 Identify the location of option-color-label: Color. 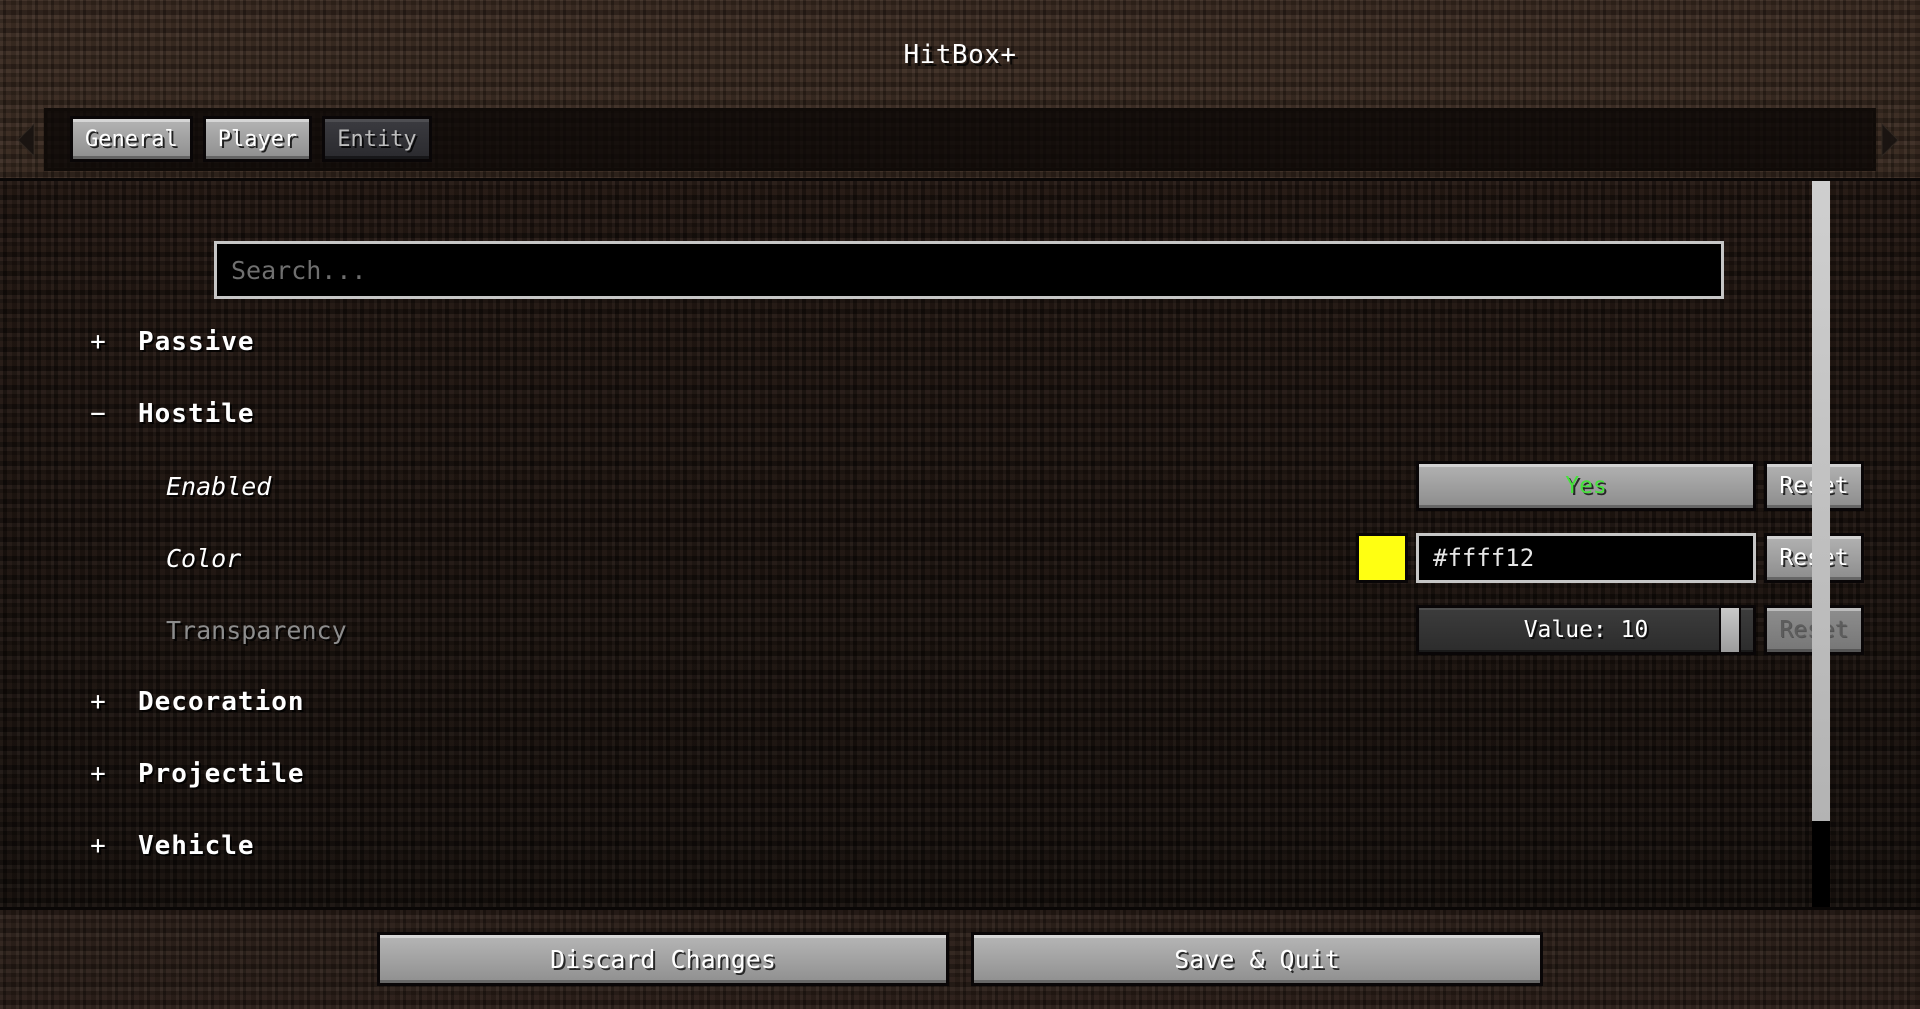
(204, 558).